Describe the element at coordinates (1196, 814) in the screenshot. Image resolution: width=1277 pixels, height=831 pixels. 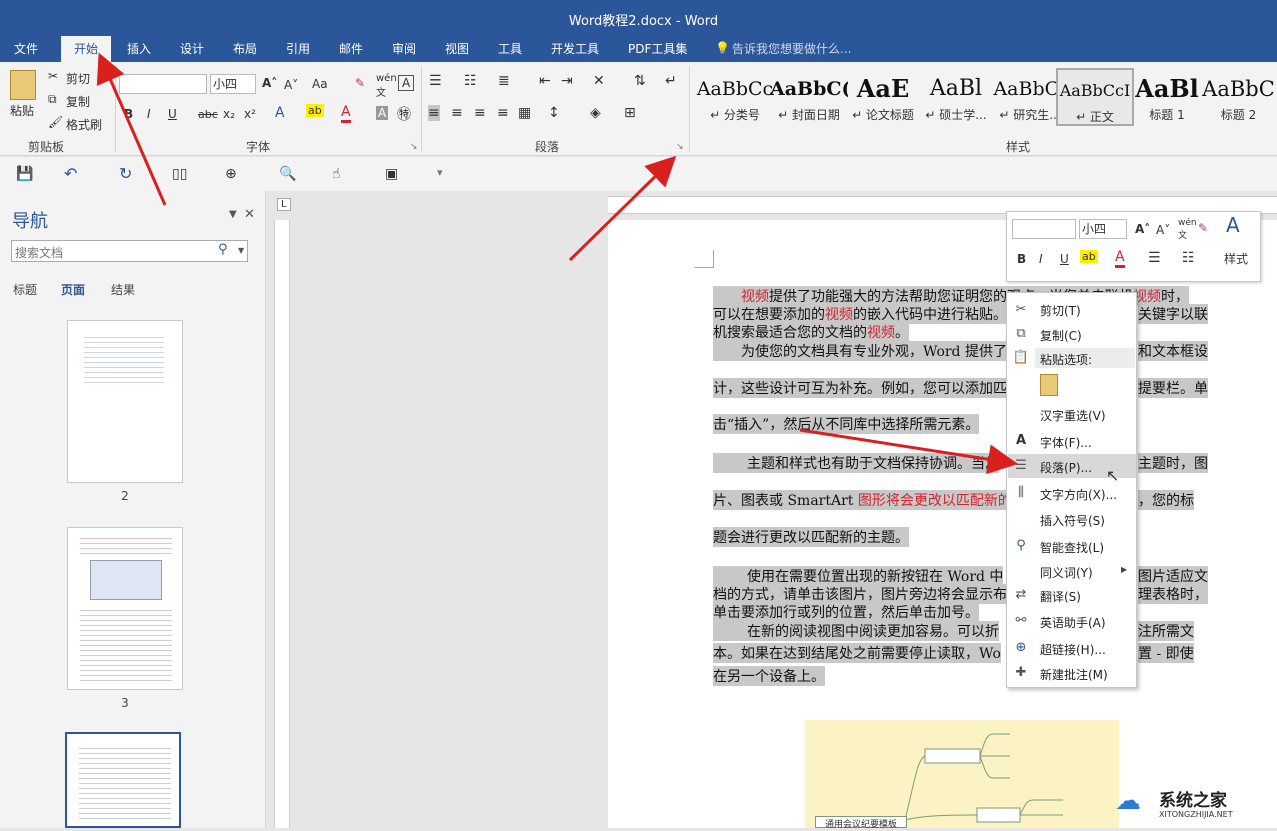
I see `watermark-url: XITONGZHIJIA.NET` at that location.